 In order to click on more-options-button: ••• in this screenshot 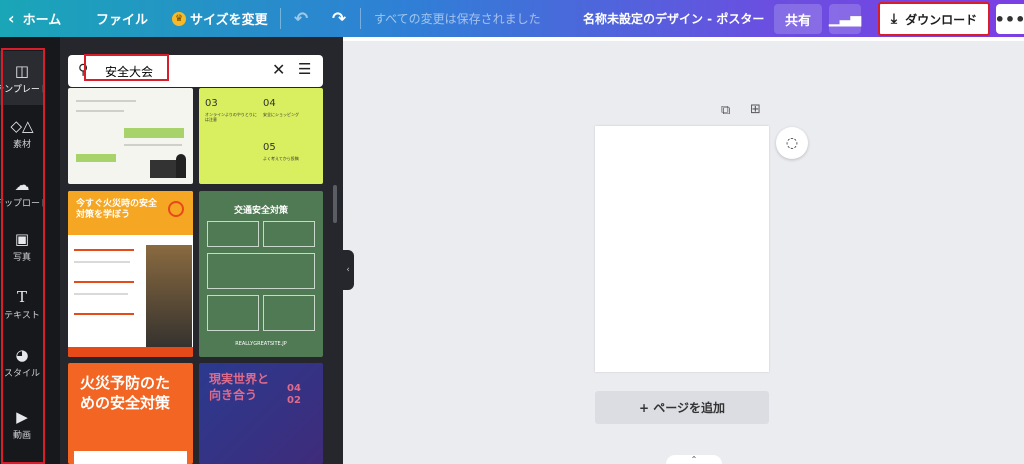, I will do `click(1009, 19)`.